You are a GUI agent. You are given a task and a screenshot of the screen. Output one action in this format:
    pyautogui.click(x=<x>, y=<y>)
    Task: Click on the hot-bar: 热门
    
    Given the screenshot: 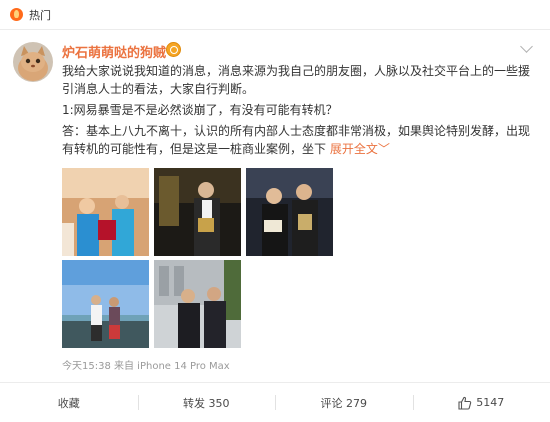 What is the action you would take?
    pyautogui.click(x=275, y=15)
    